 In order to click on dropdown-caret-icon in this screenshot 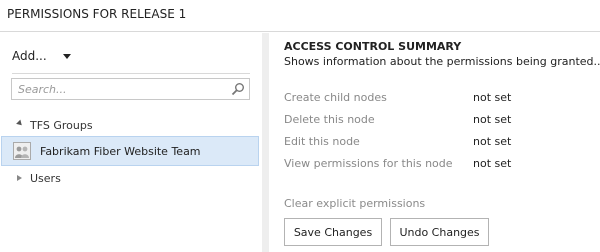, I will do `click(66, 56)`.